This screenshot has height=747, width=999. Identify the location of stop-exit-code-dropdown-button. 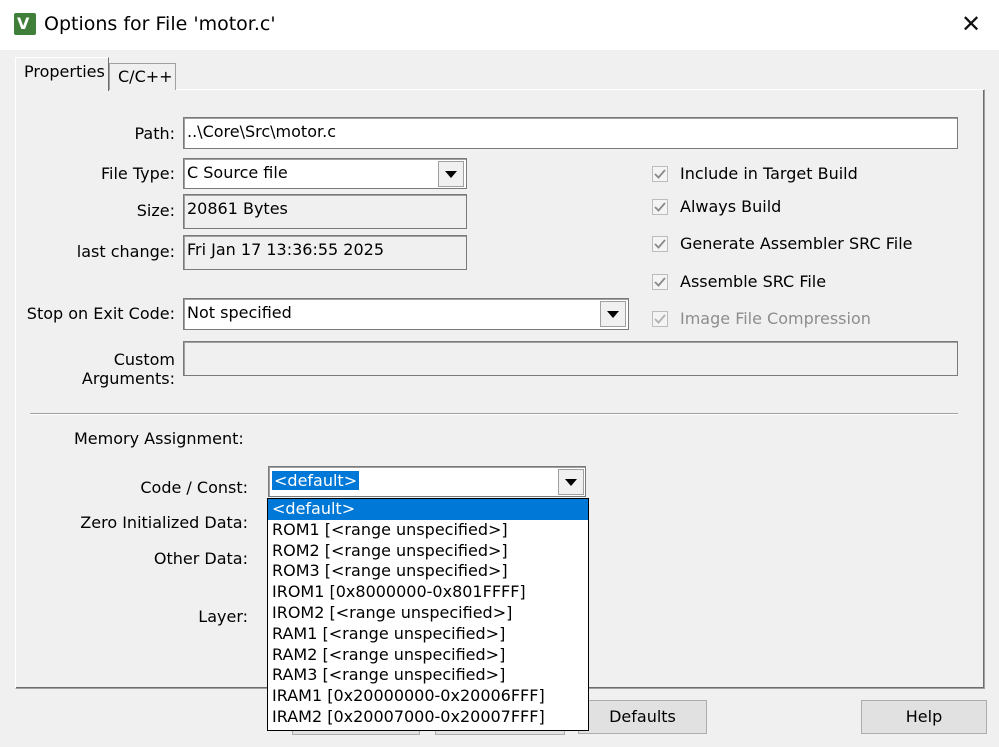
(613, 314).